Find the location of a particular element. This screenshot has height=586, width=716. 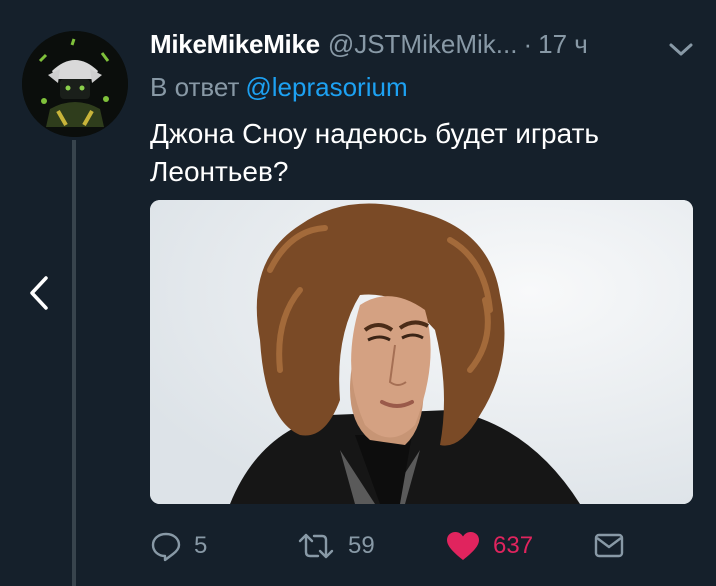

retweet-count: 59 is located at coordinates (361, 545).